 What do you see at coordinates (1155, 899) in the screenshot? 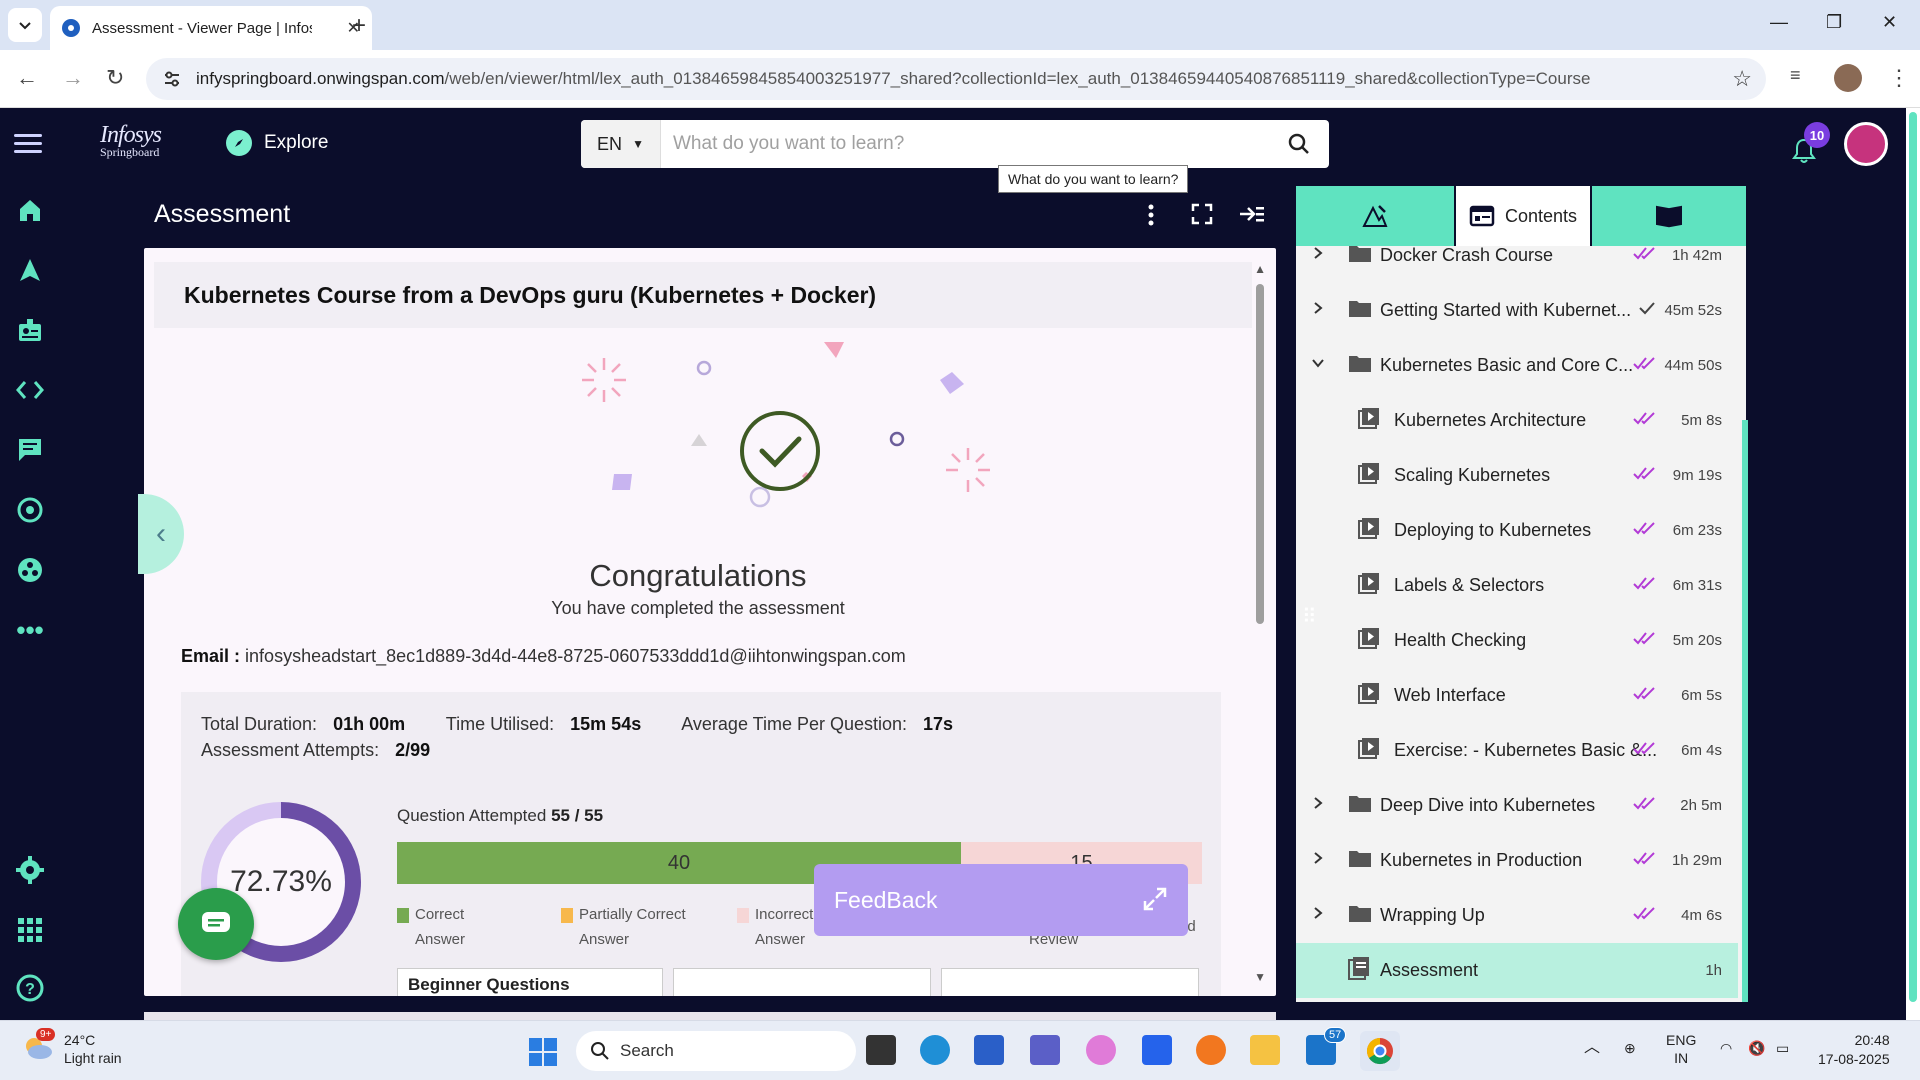
I see `expand-icon` at bounding box center [1155, 899].